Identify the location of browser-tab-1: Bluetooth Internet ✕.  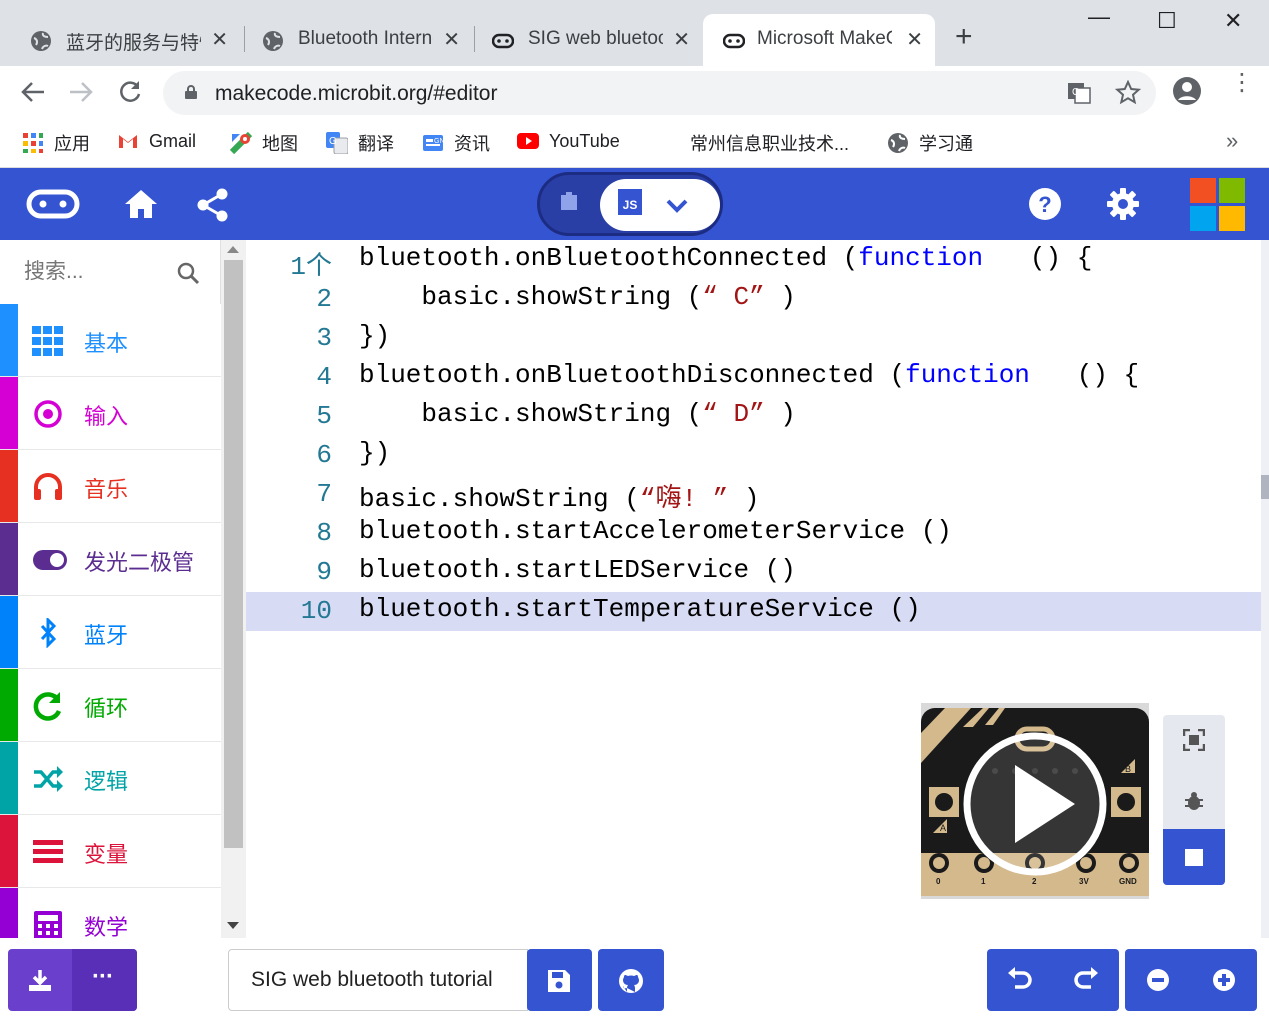
(352, 40).